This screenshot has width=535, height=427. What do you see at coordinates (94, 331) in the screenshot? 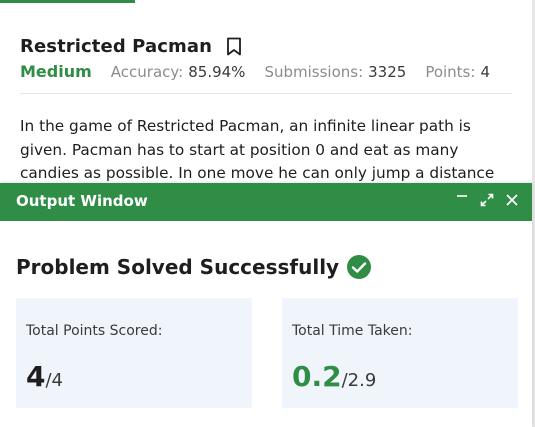
I see `points-scored-label: Total Points Scored:` at bounding box center [94, 331].